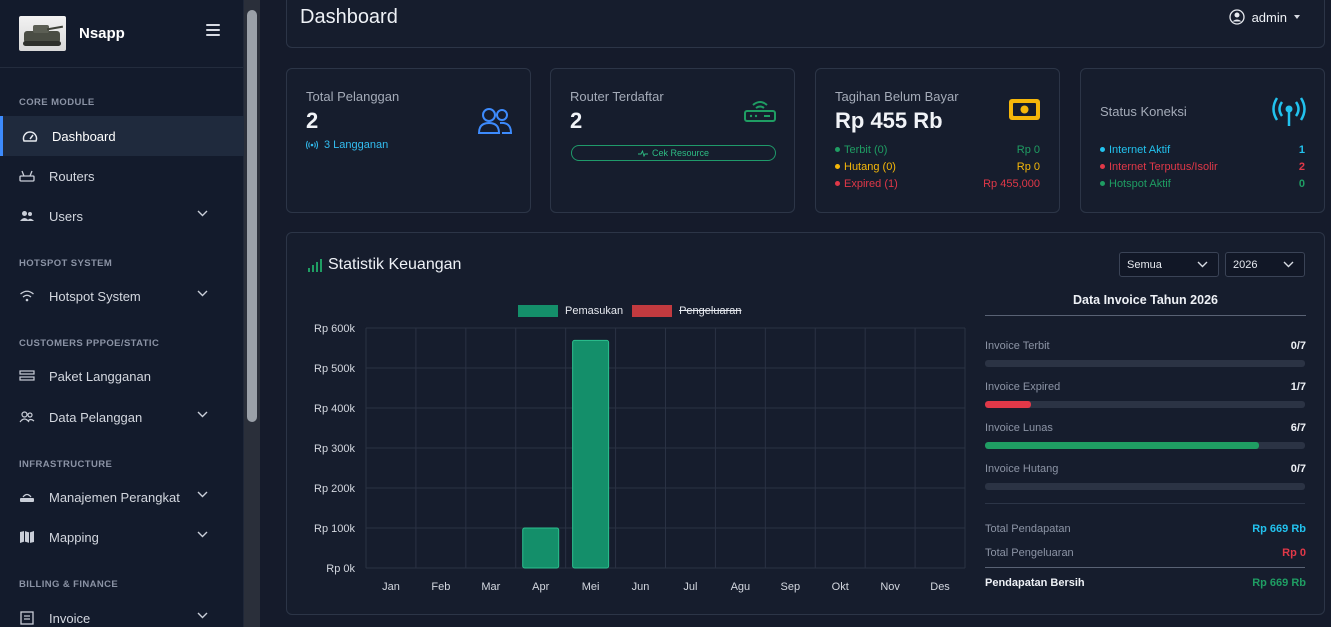  I want to click on langganan-link-label: 3 Langganan, so click(356, 145).